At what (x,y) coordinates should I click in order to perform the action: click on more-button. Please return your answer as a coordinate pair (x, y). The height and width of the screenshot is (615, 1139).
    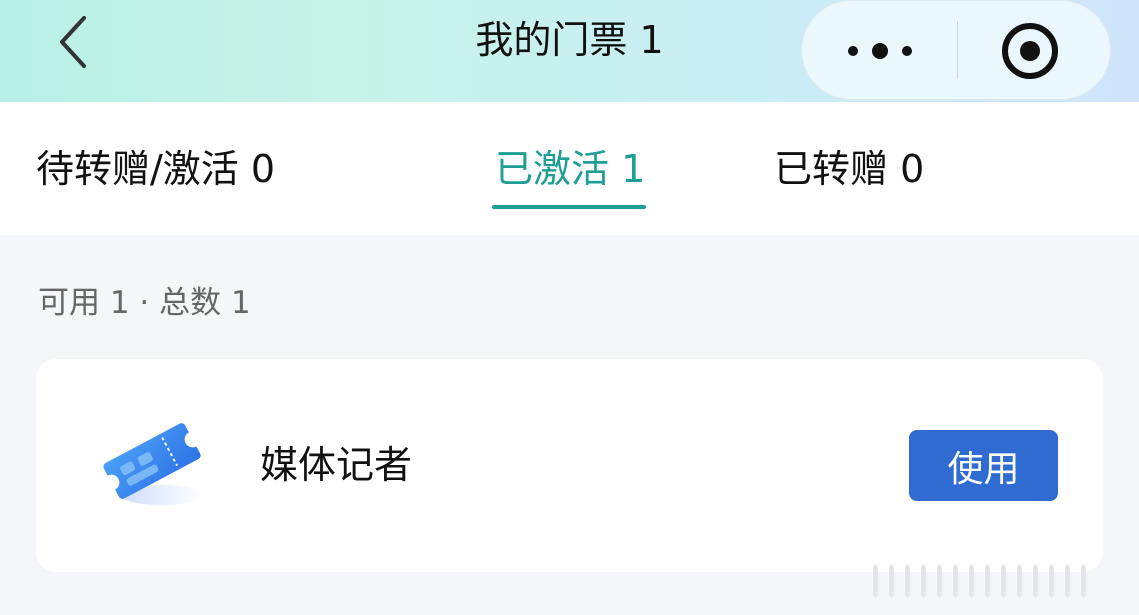
    Looking at the image, I should click on (880, 51).